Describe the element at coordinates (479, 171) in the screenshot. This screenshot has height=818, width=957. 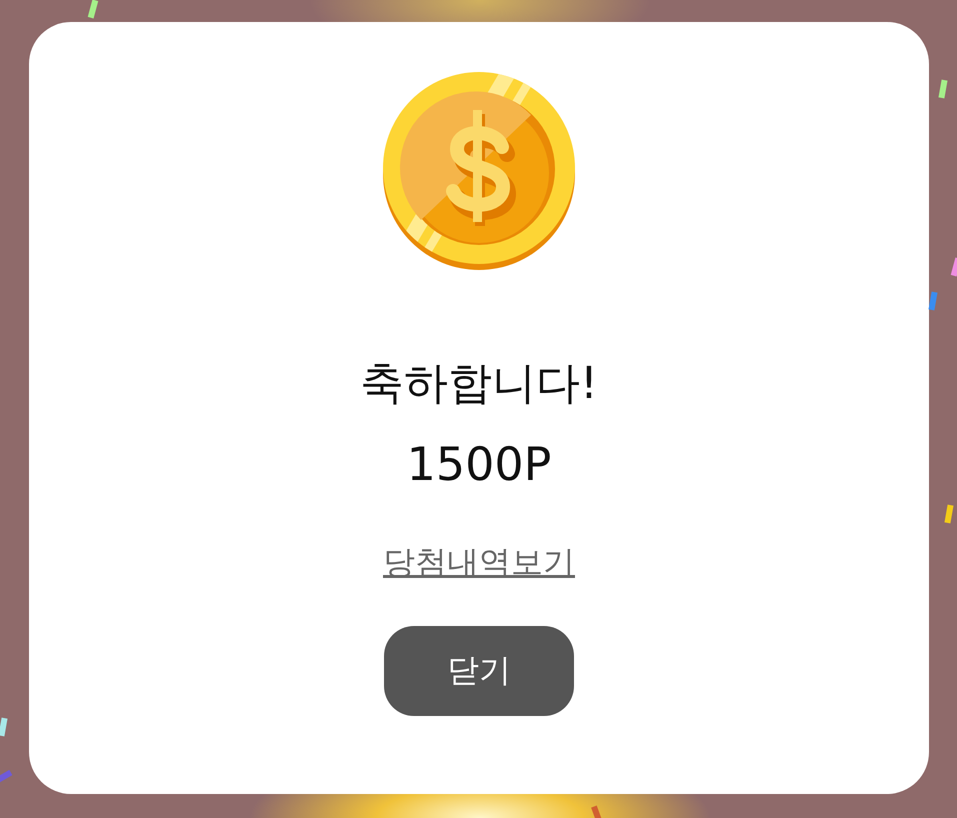
I see `coin-icon` at that location.